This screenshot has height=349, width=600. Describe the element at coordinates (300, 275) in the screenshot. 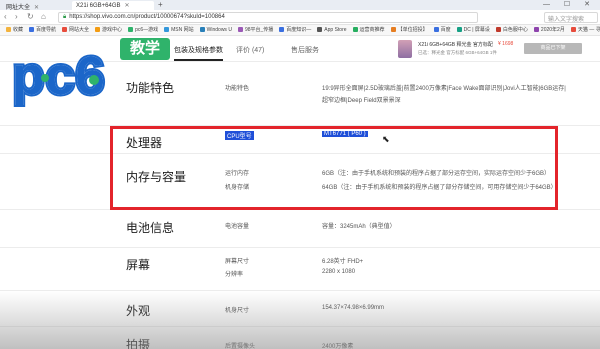

I see `spec-row: 分辨率 2280 x 1080` at that location.